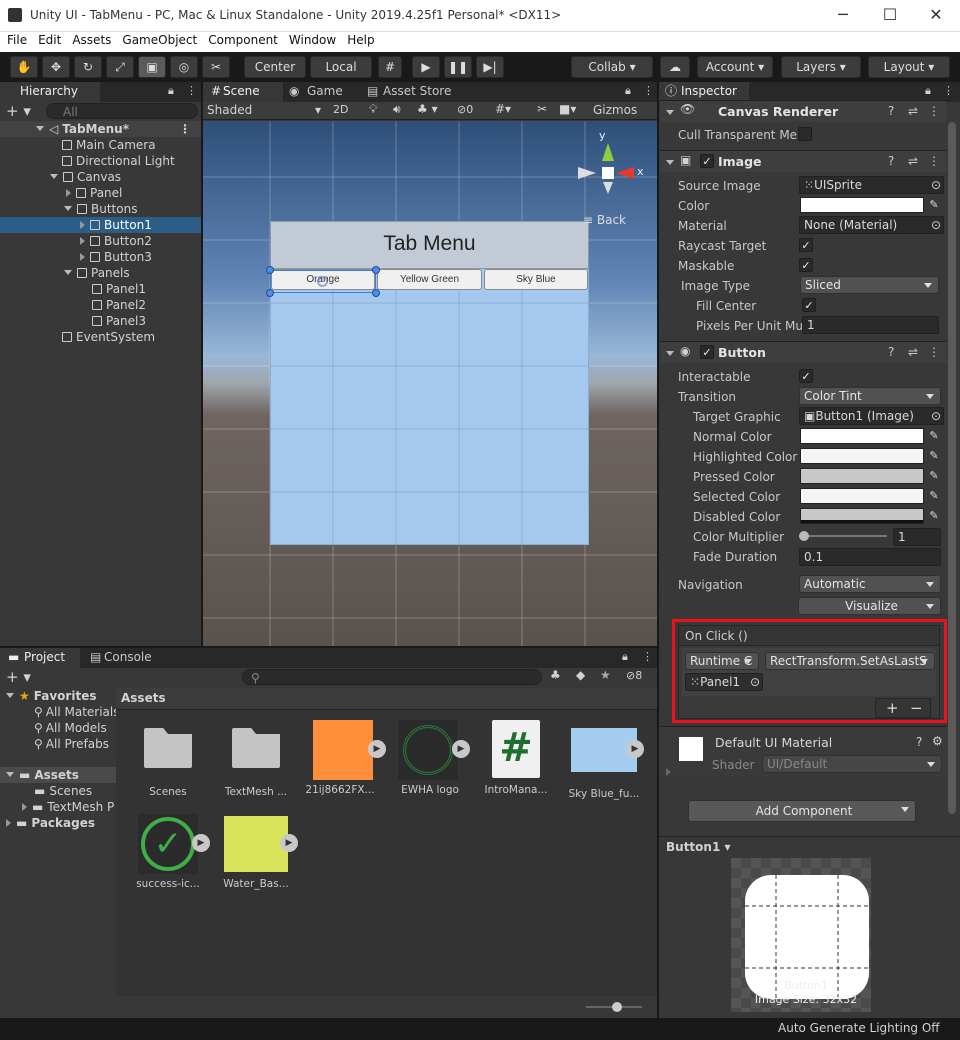 This screenshot has height=1040, width=960. I want to click on menu-window: Window, so click(311, 40).